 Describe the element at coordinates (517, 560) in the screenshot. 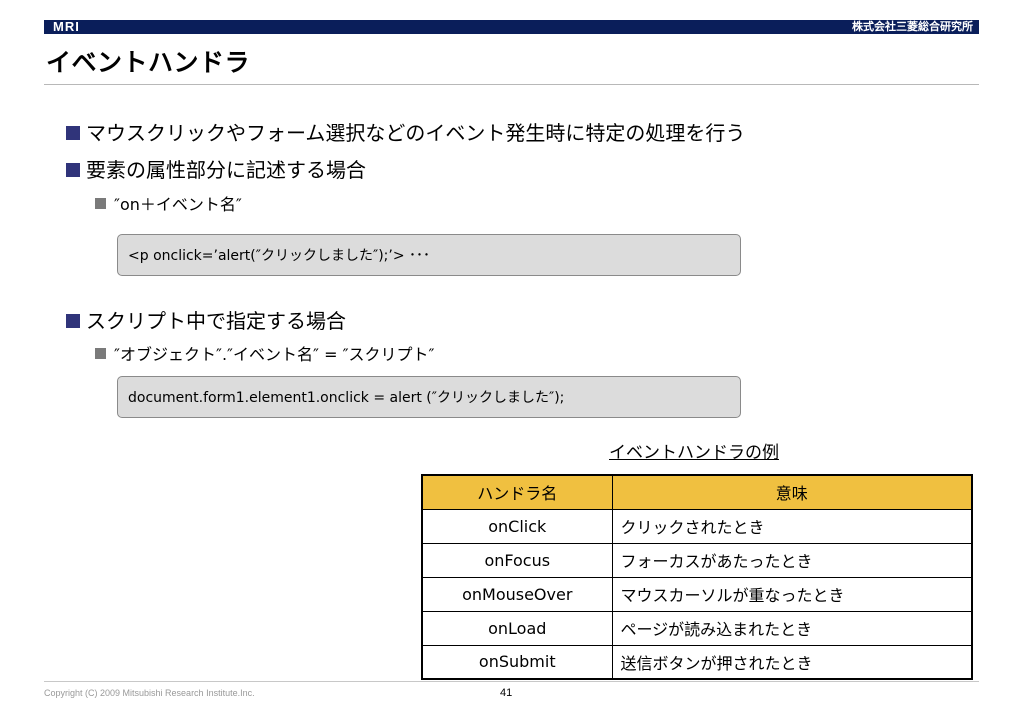

I see `handler-name-cell: onFocus` at that location.